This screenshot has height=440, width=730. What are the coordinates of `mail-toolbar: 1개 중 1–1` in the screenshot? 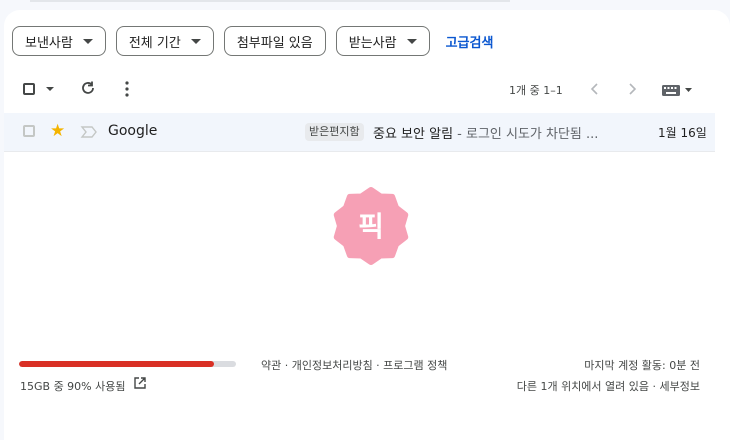 It's located at (367, 89).